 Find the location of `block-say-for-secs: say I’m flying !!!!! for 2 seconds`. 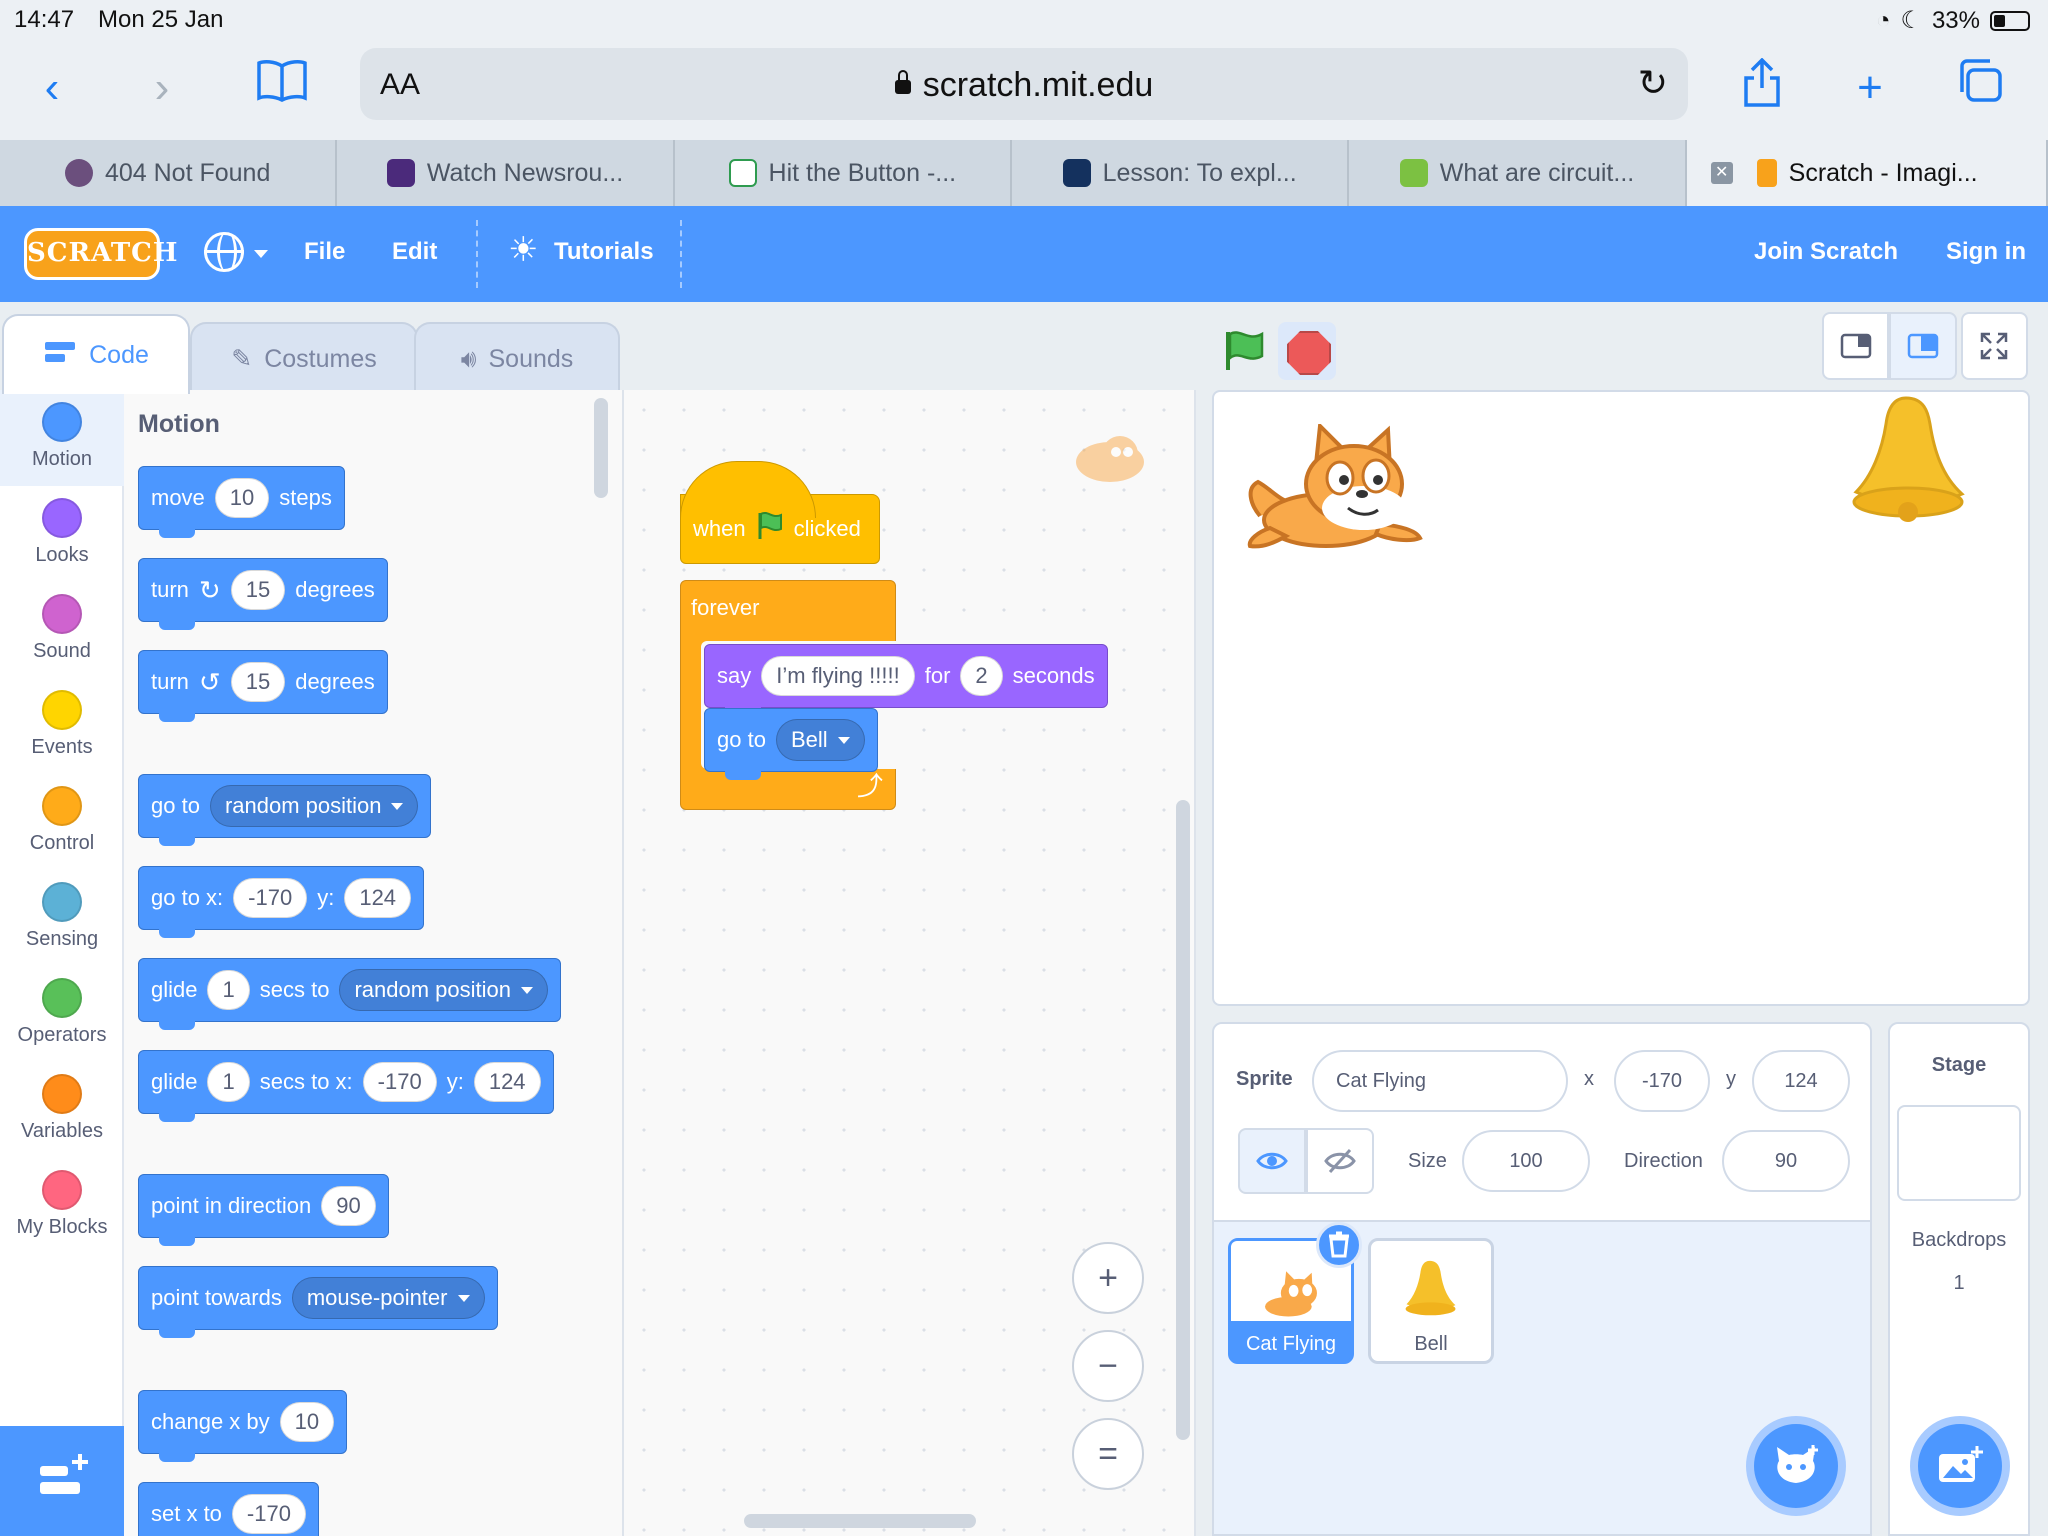

block-say-for-secs: say I’m flying !!!!! for 2 seconds is located at coordinates (906, 680).